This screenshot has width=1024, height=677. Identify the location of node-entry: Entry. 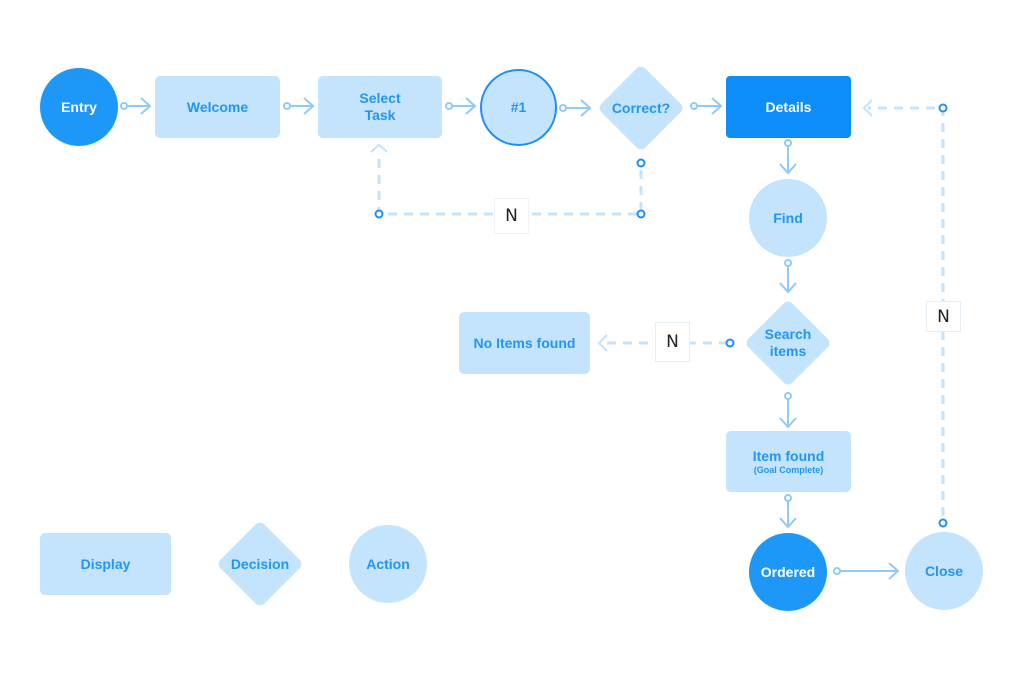
(79, 107).